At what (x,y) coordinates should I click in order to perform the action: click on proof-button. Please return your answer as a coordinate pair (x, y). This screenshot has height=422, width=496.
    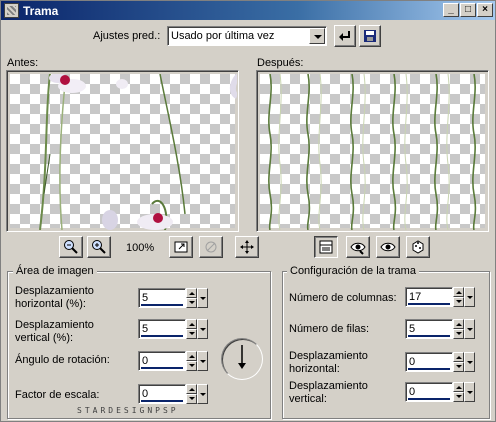
    Looking at the image, I should click on (211, 247).